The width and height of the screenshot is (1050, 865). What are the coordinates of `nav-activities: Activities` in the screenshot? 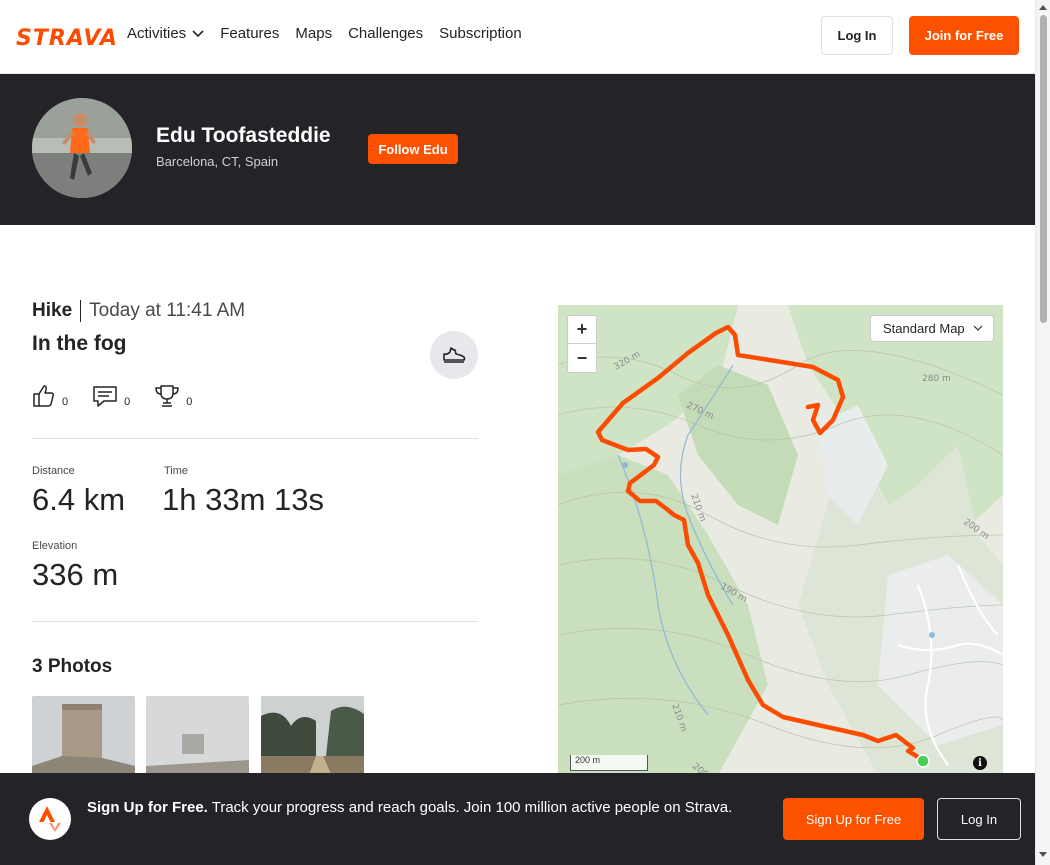 It's located at (165, 33).